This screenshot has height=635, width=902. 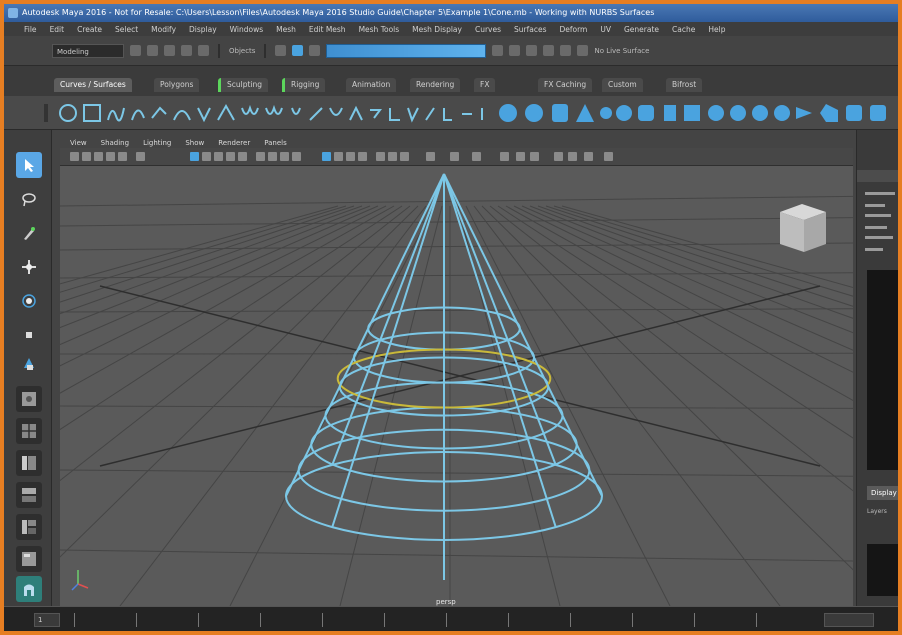 I want to click on view-transform-icon, so click(x=588, y=156).